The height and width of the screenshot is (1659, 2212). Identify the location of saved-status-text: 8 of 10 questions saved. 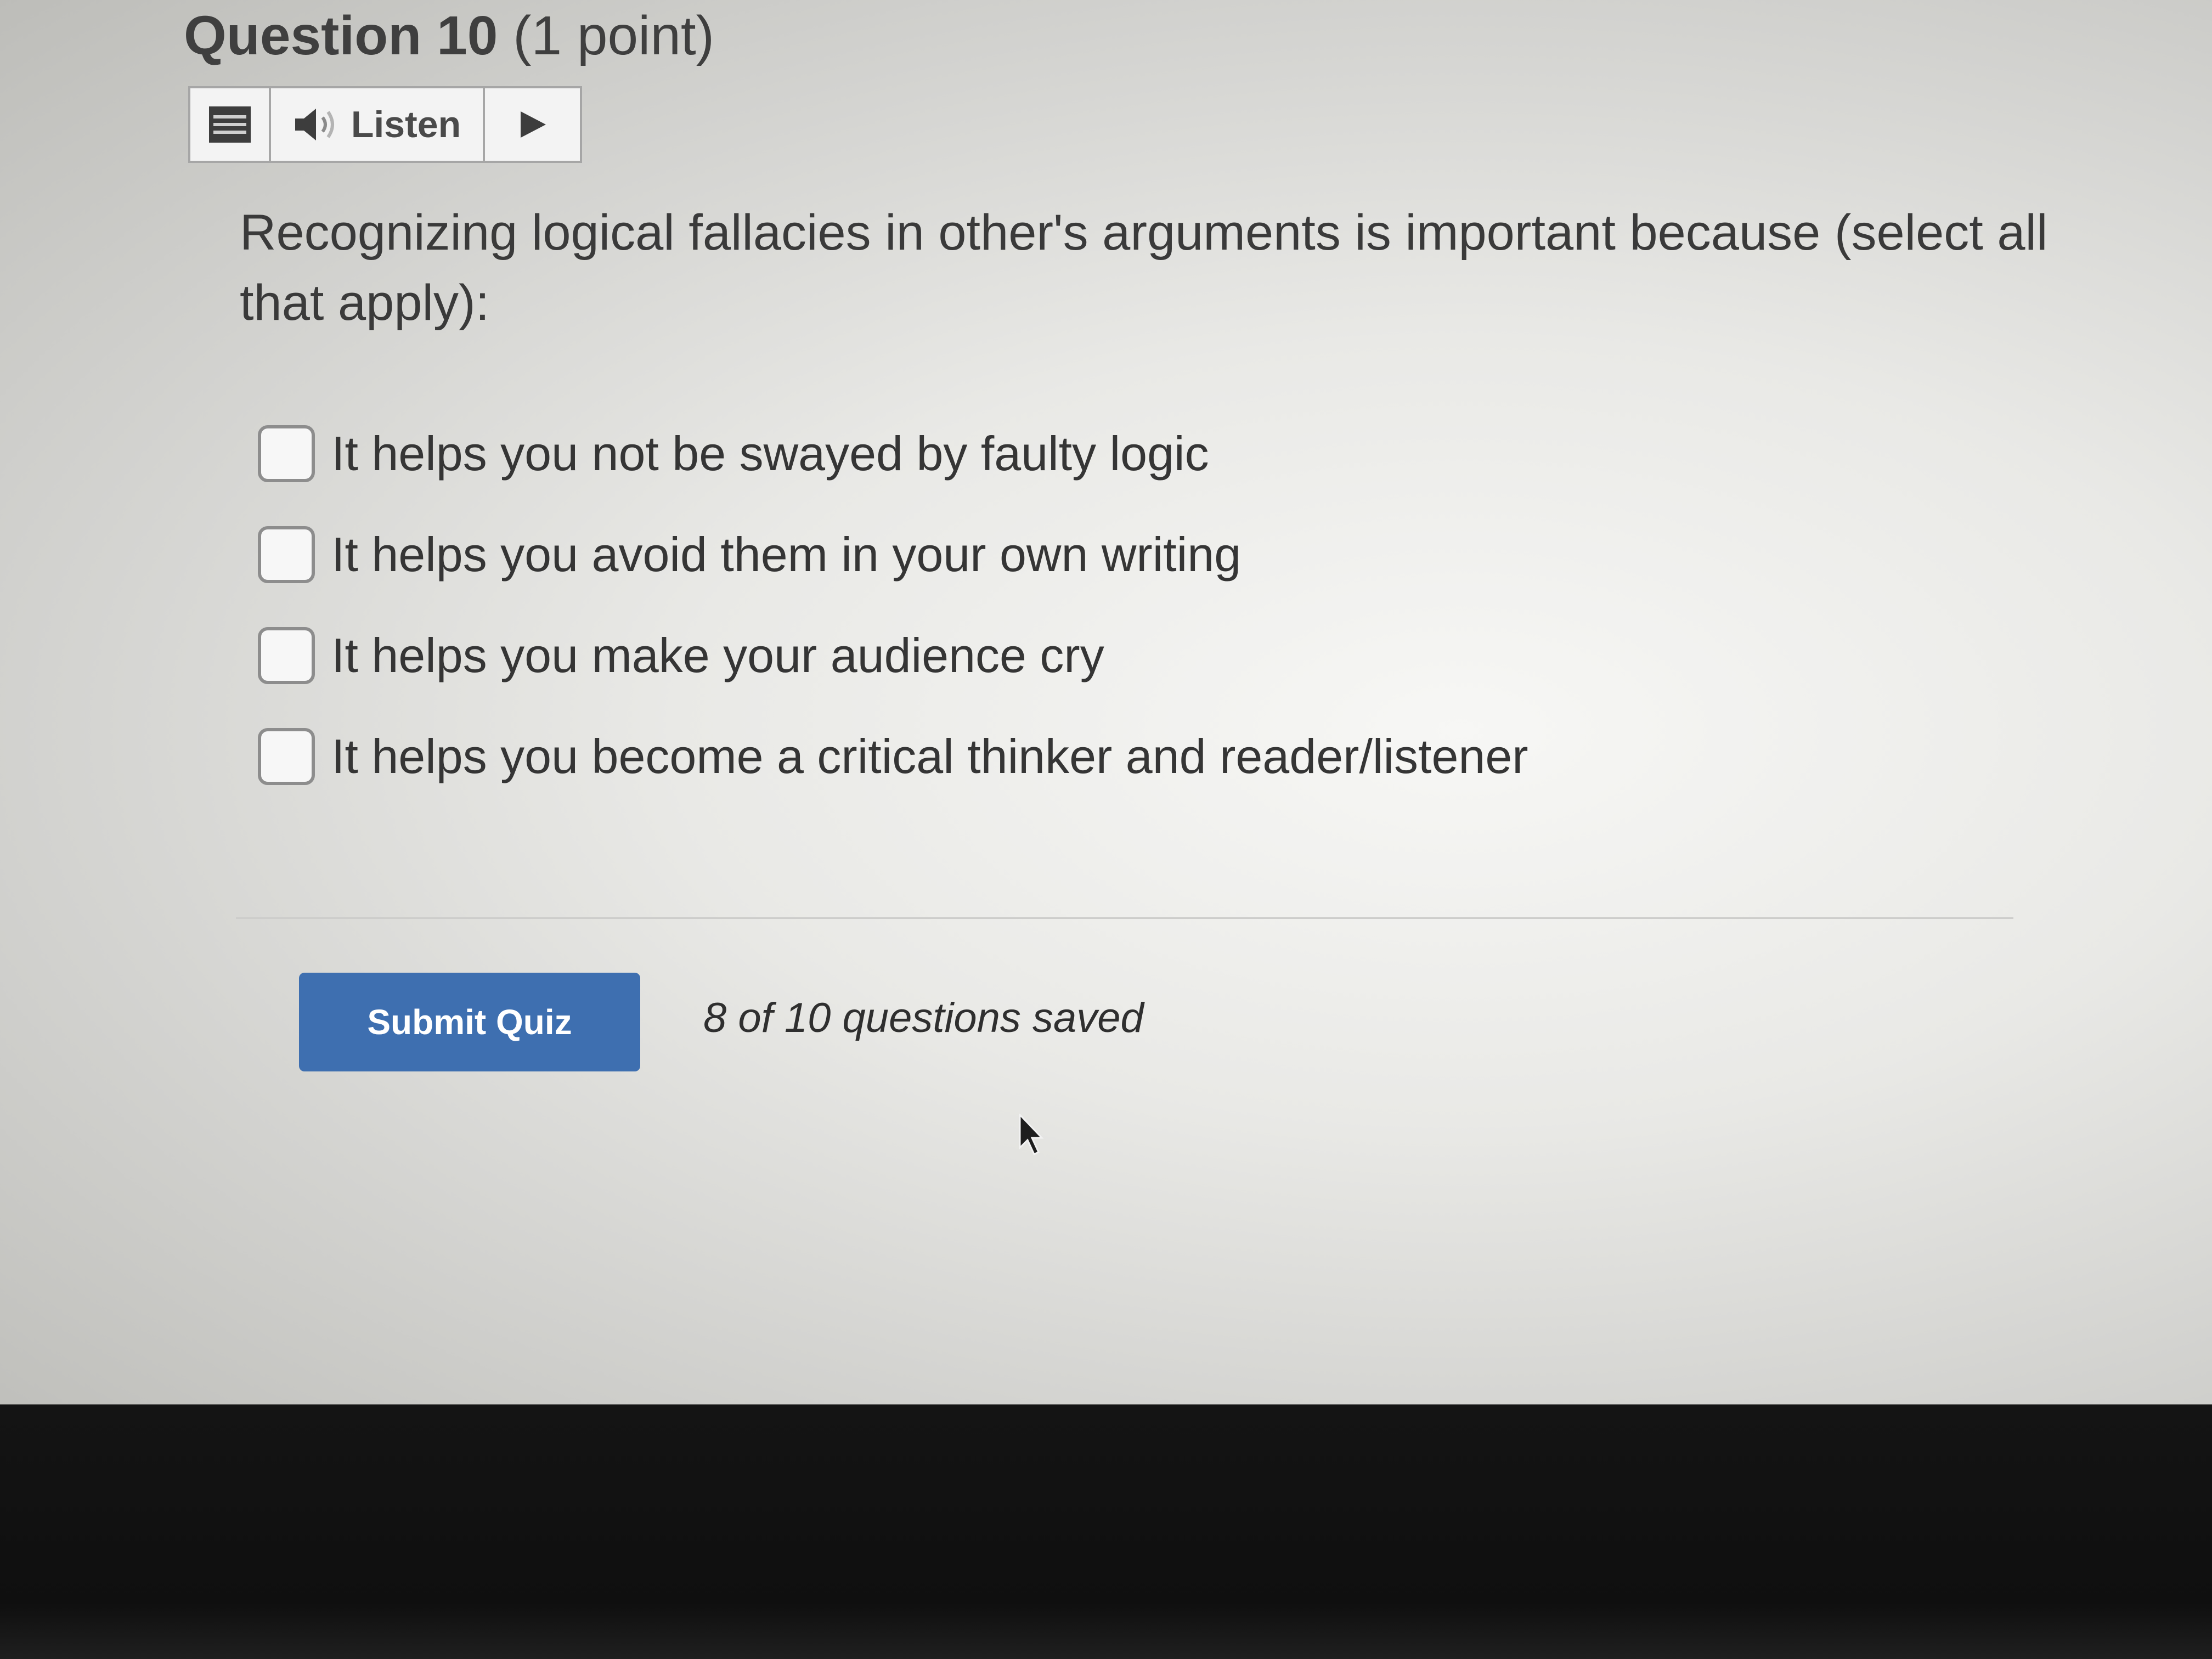
(924, 1018).